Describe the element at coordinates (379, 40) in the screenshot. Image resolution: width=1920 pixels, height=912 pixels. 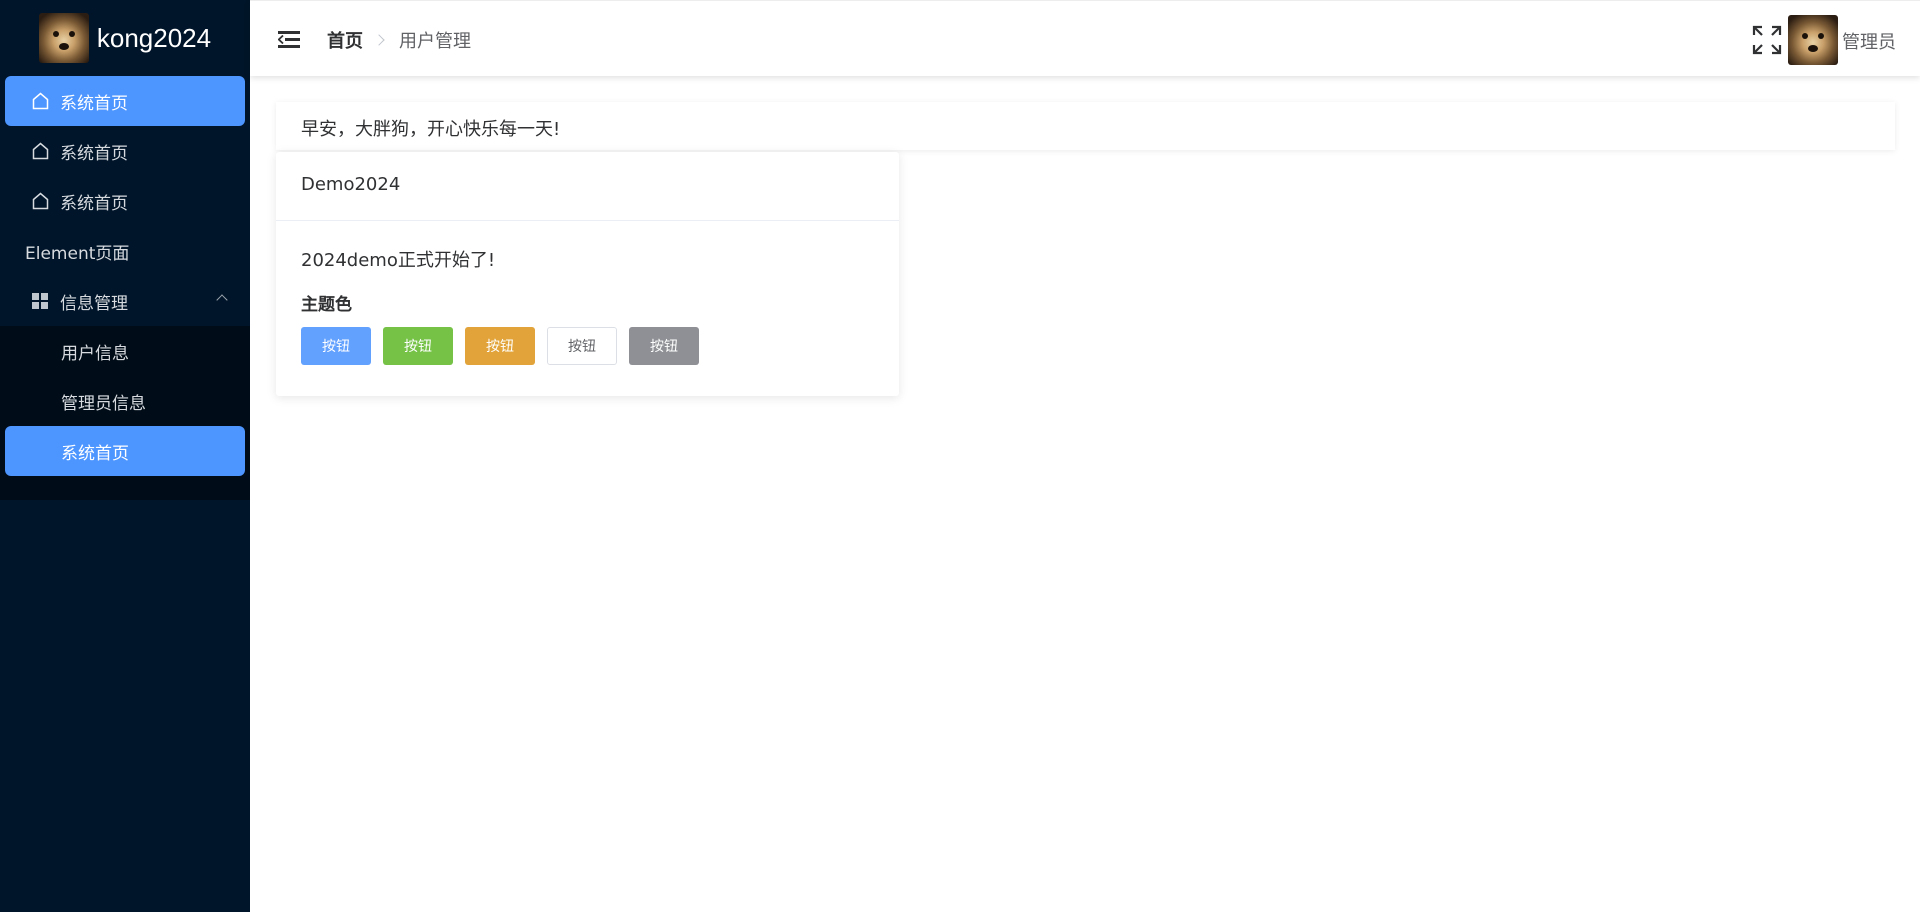
I see `breadcrumb-separator-icon` at that location.